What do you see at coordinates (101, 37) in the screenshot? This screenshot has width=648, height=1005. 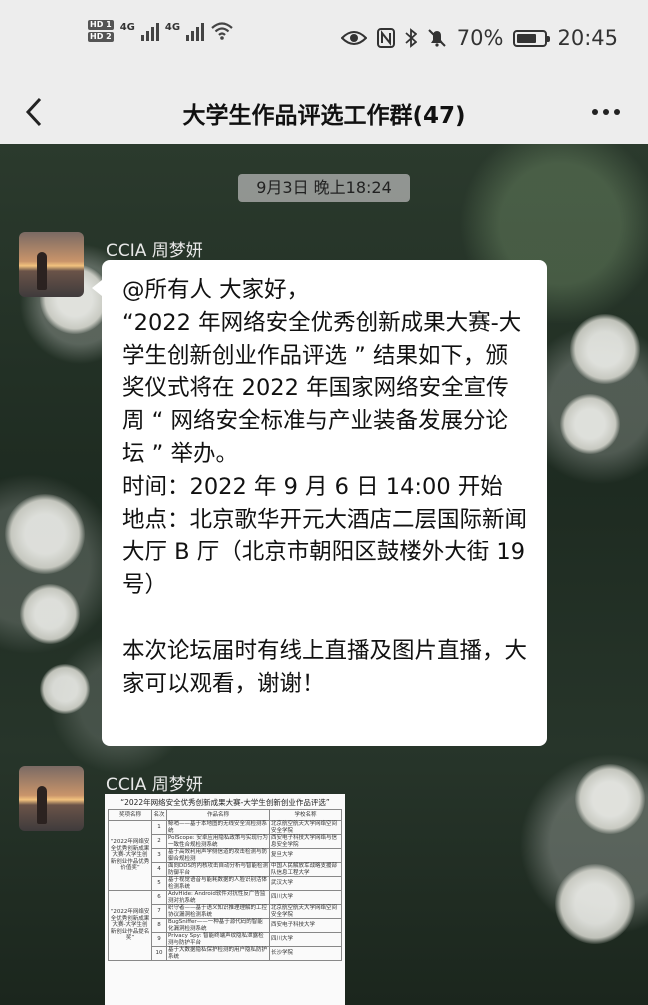 I see `hd2-badge: HD 2` at bounding box center [101, 37].